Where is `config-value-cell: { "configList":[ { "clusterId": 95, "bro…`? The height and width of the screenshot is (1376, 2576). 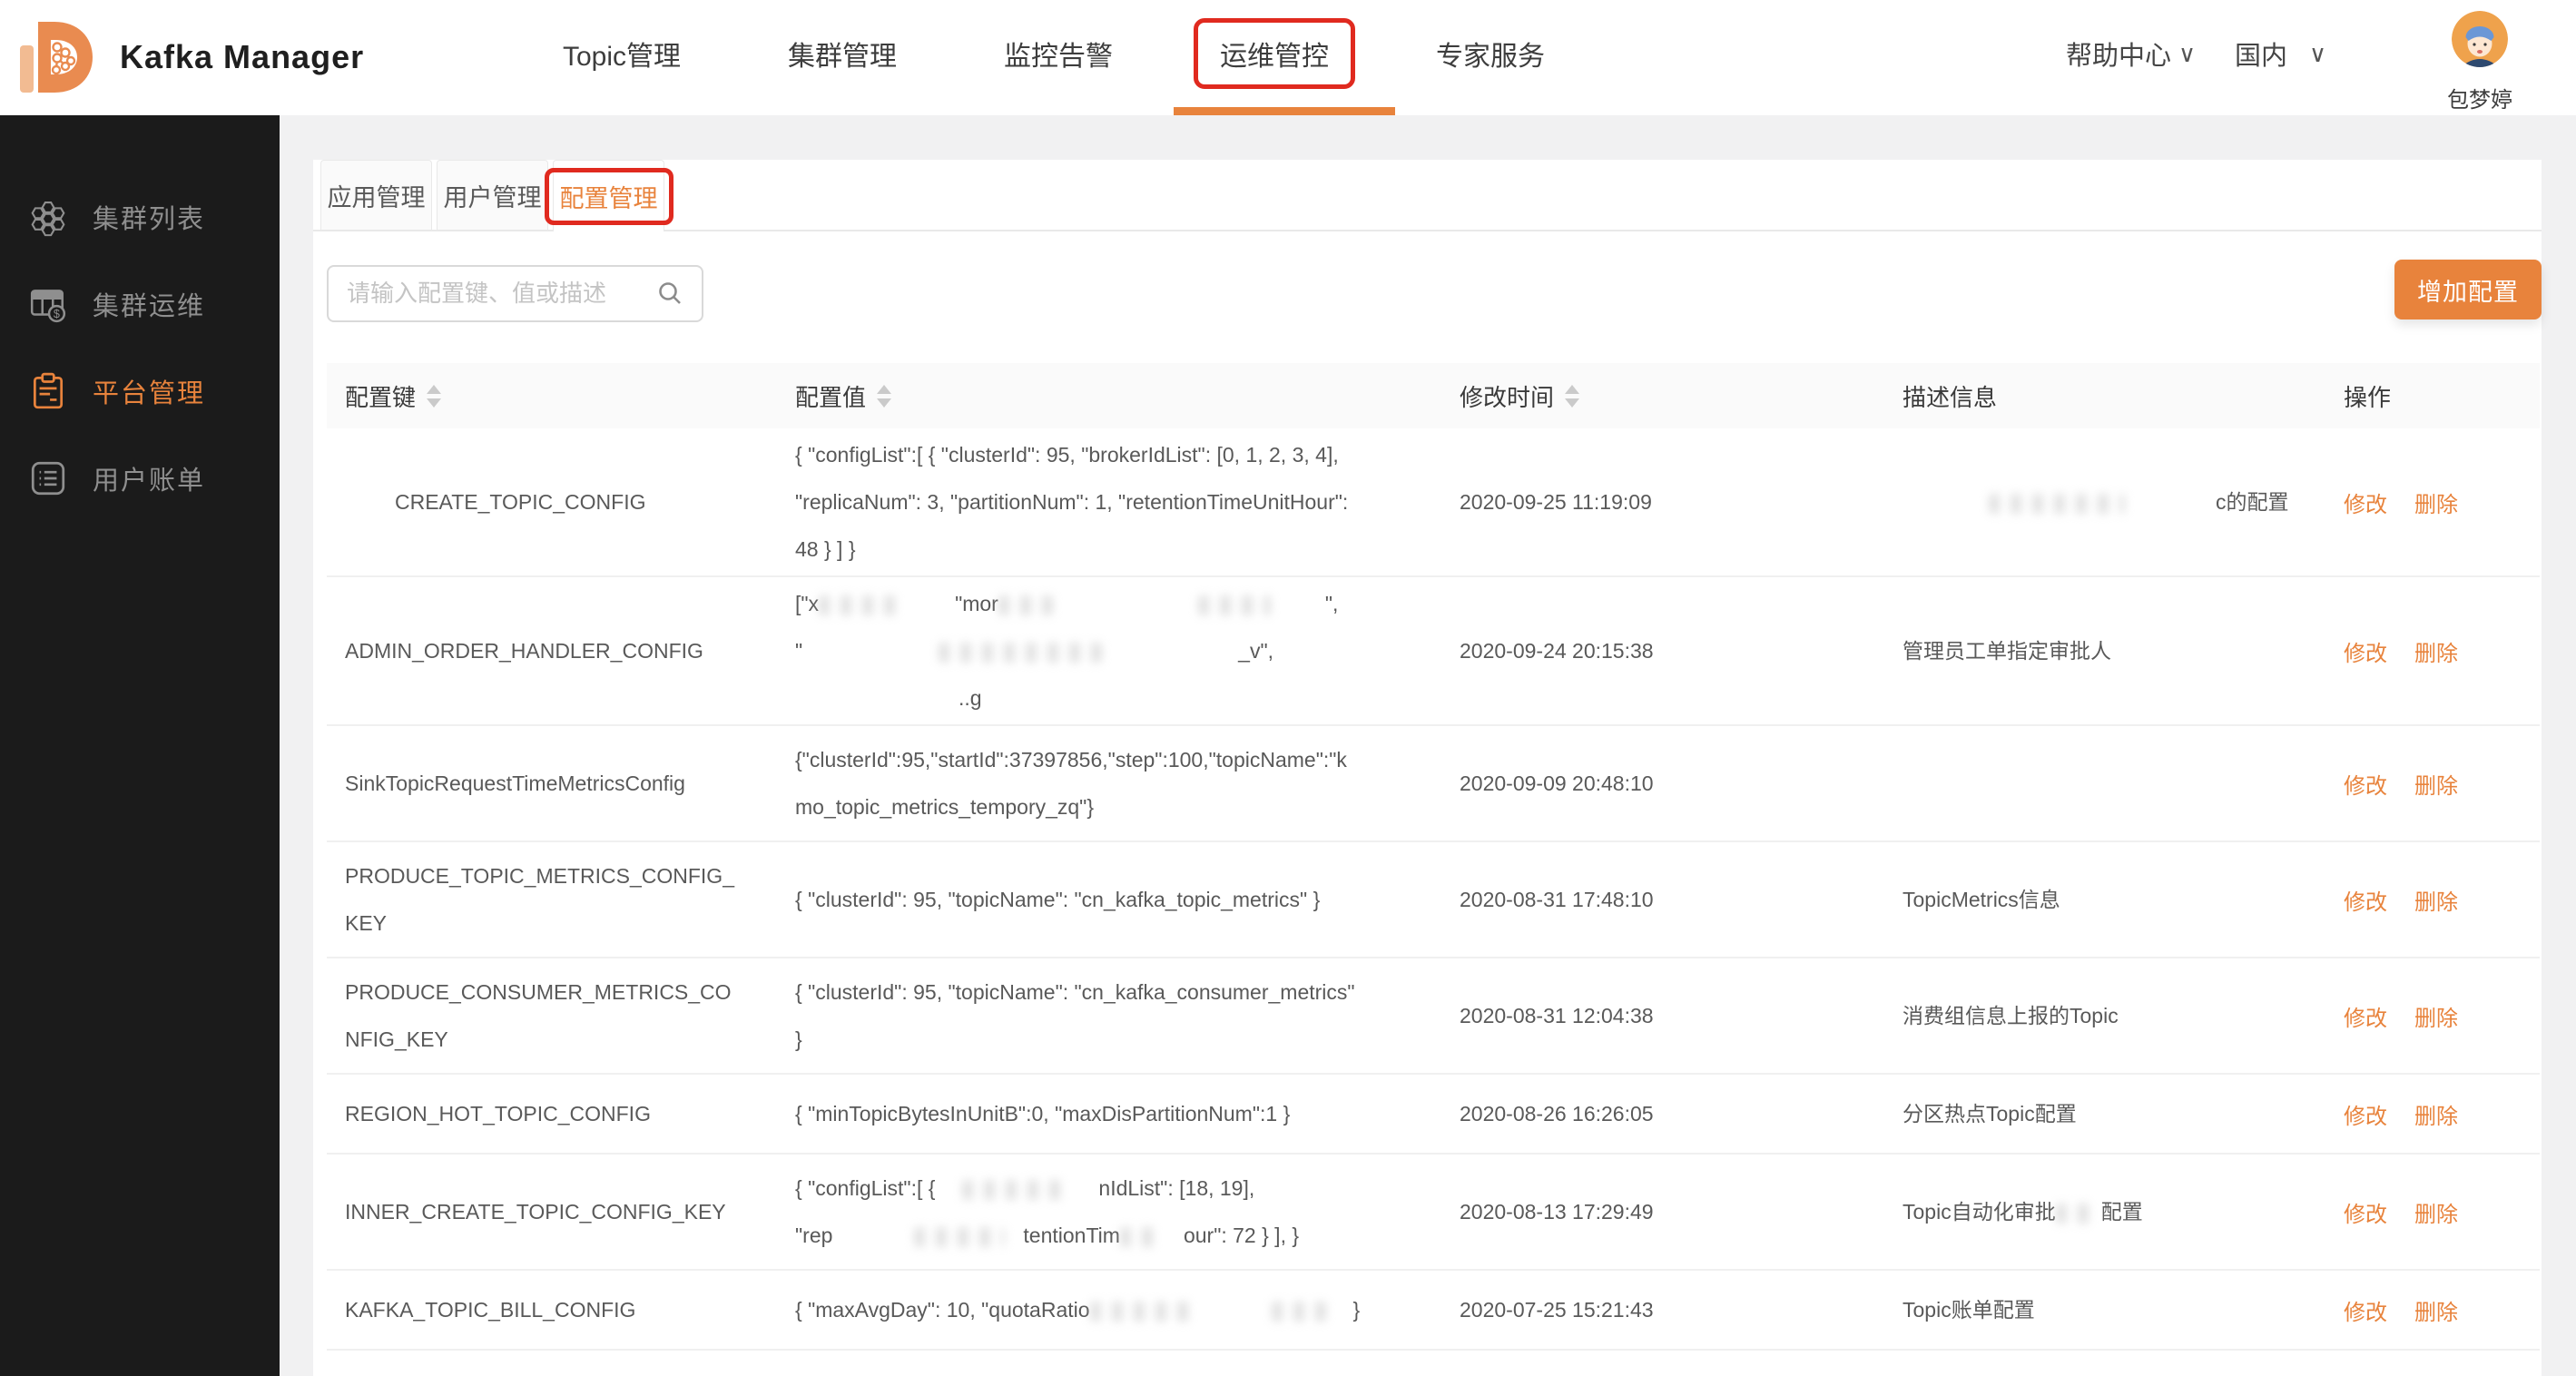
config-value-cell: { "configList":[ { "clusterId": 95, "bro… is located at coordinates (1072, 502).